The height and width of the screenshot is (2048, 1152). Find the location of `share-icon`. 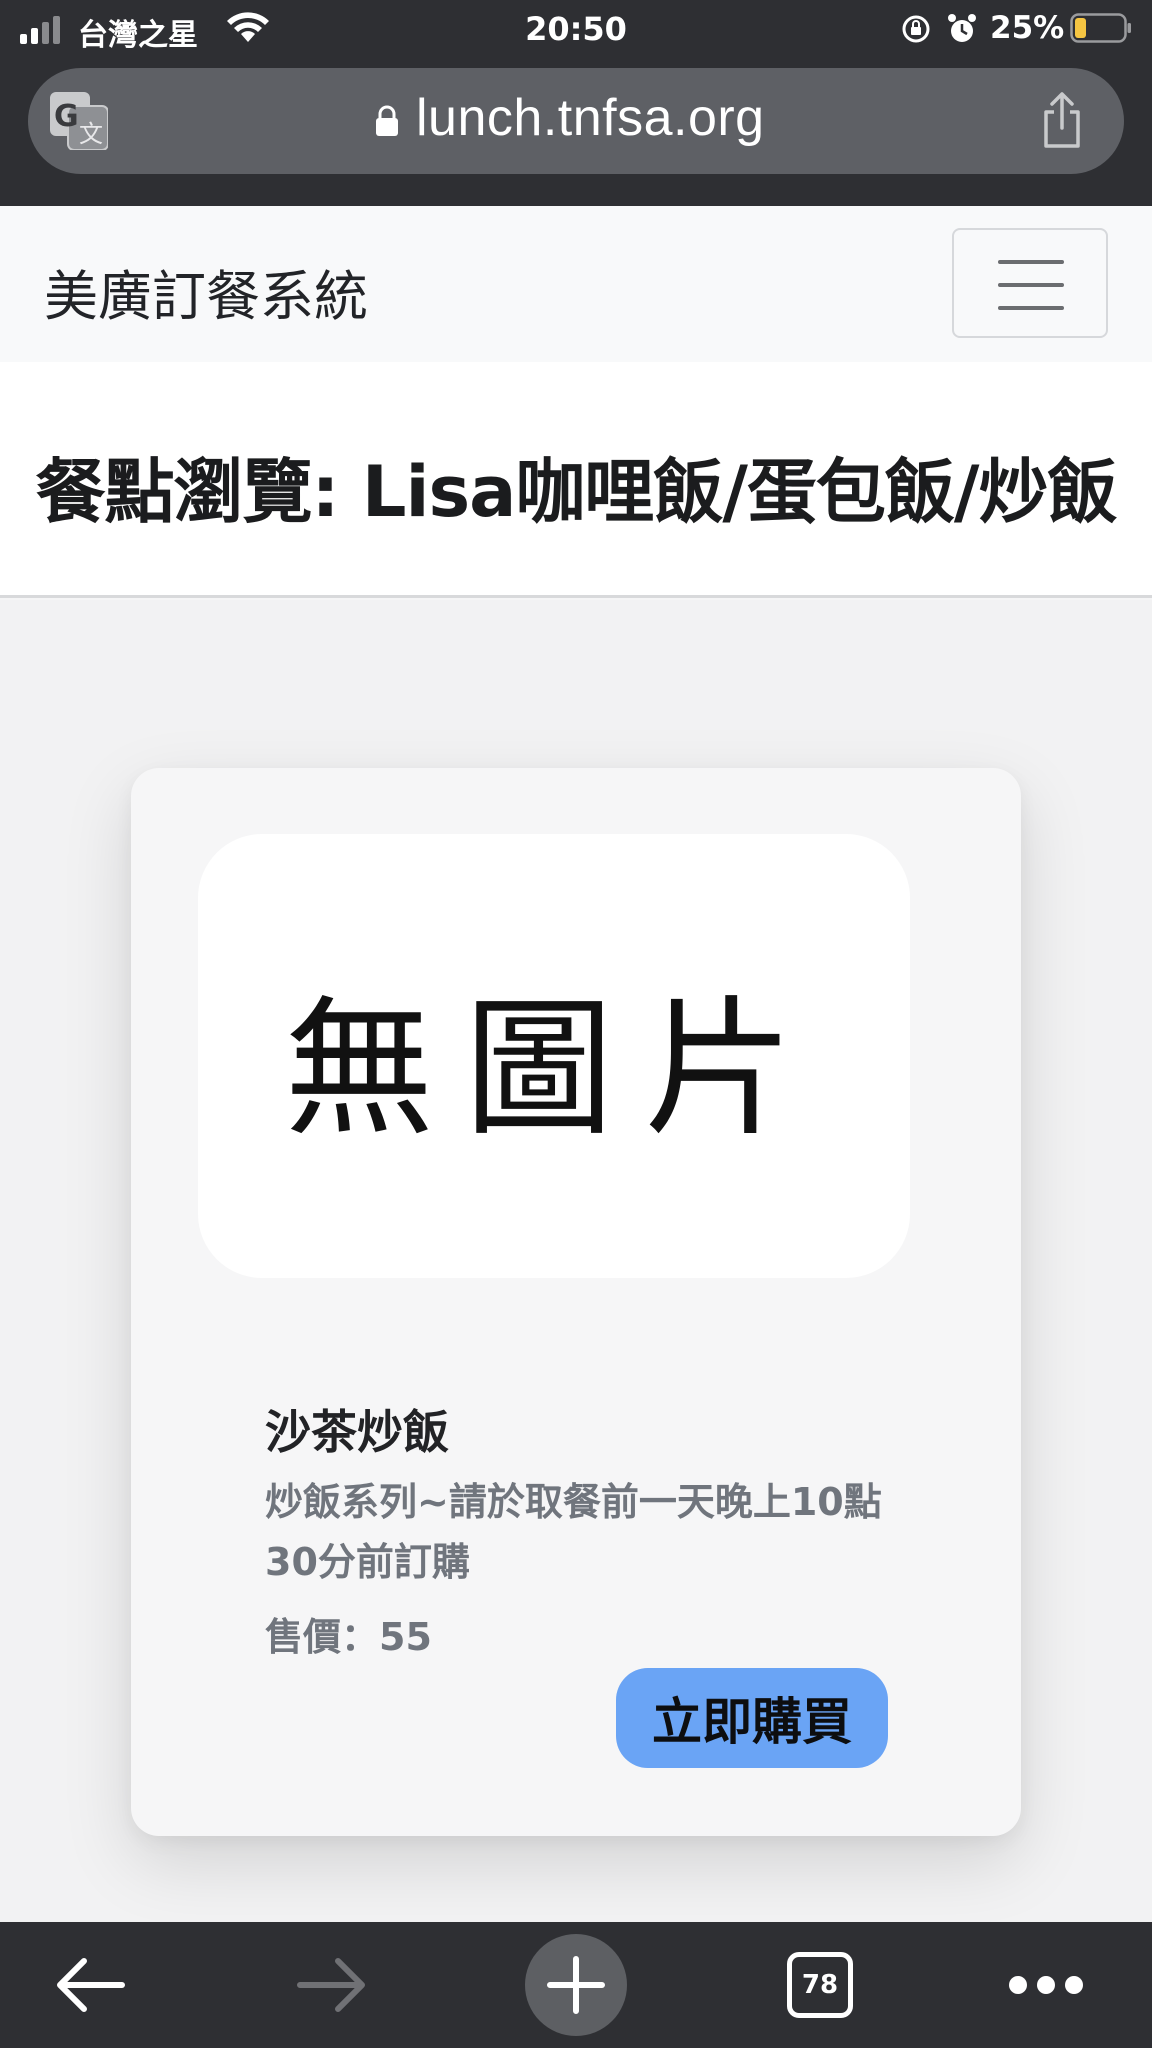

share-icon is located at coordinates (1062, 120).